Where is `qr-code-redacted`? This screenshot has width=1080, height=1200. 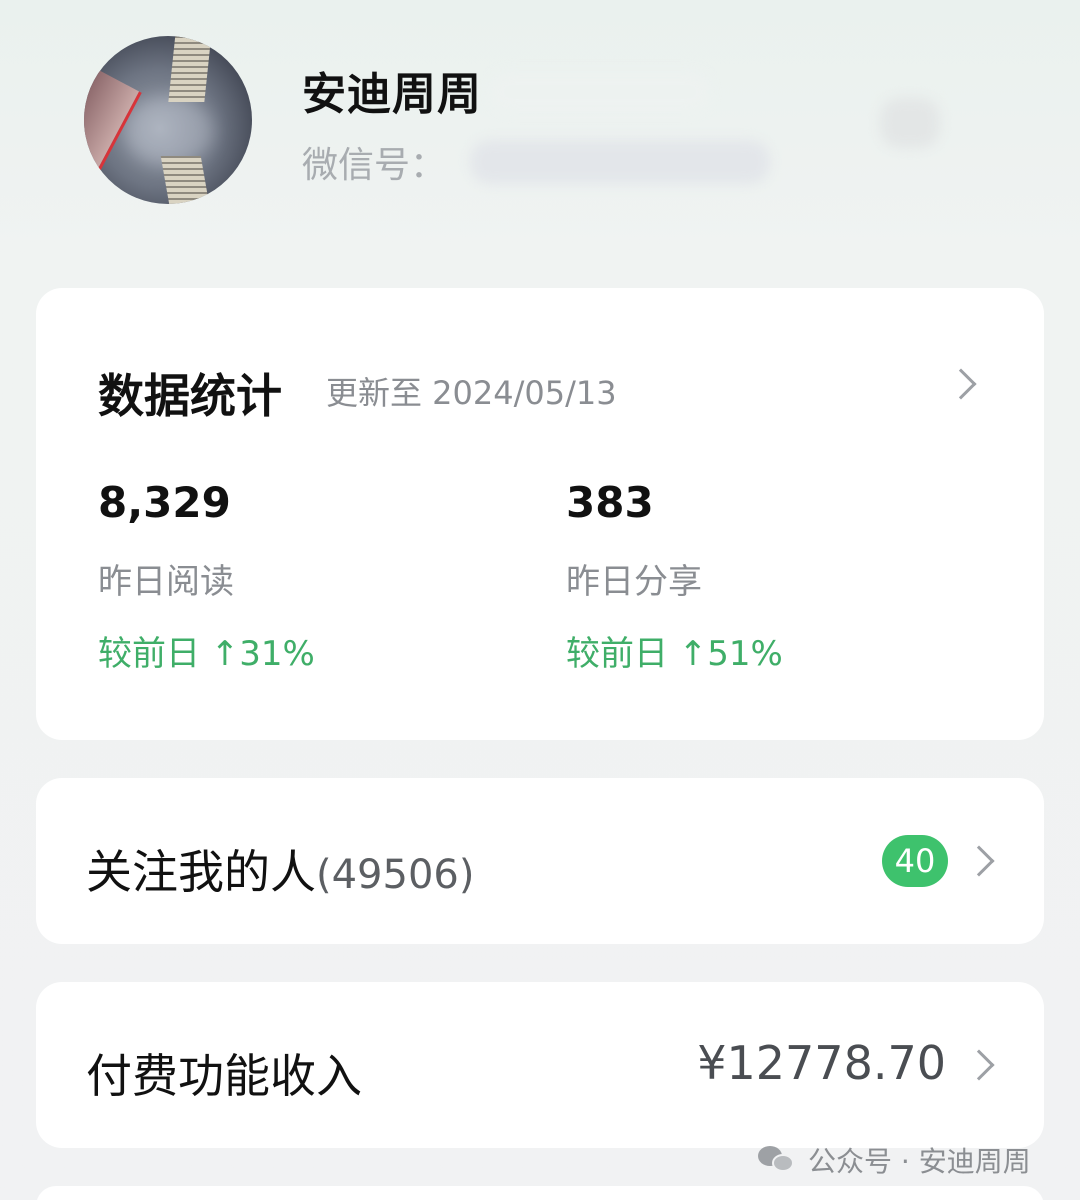
qr-code-redacted is located at coordinates (910, 123).